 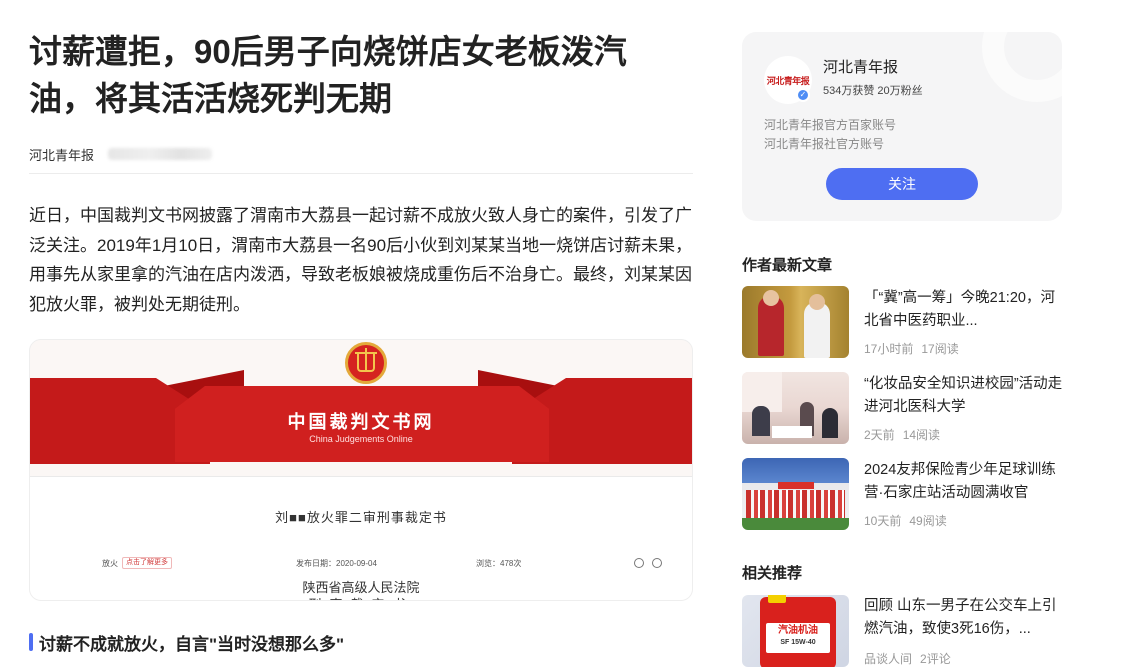 I want to click on document-meta: 放火 点击了解更多 发布日期：2020-09-04 浏览：478次, so click(x=382, y=563).